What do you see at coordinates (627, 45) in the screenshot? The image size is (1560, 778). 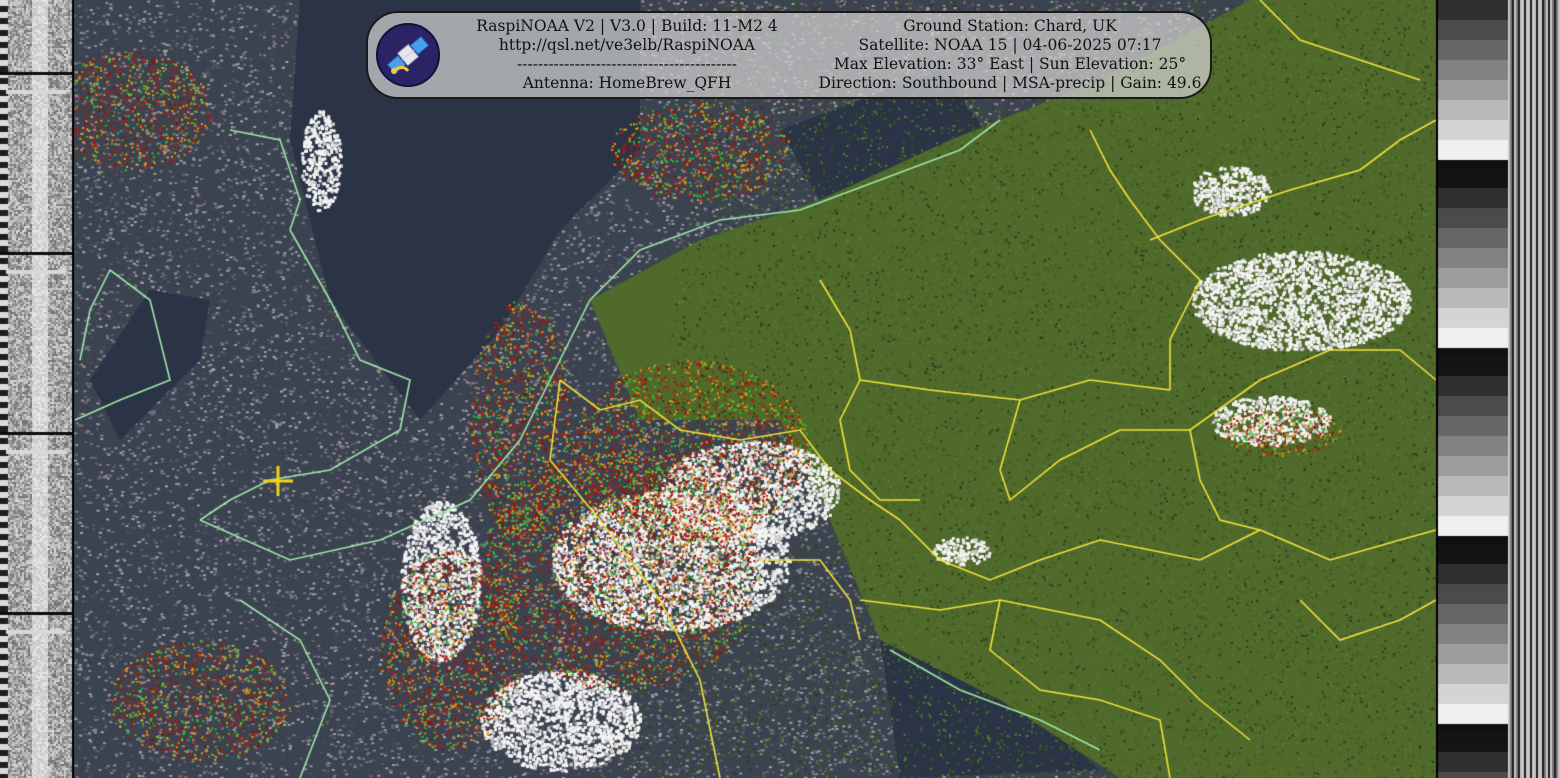 I see `software-url-line: http://qsl.net/ve3elb/RaspiNOAA` at bounding box center [627, 45].